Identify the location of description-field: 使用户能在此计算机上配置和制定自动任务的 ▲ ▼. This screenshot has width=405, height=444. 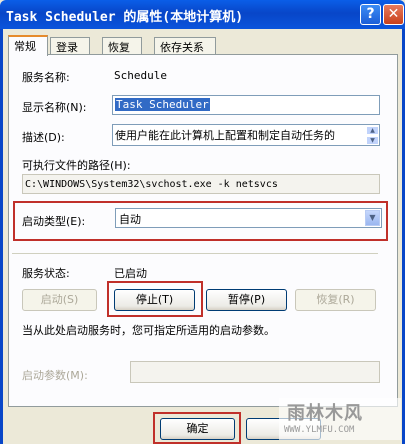
(246, 135).